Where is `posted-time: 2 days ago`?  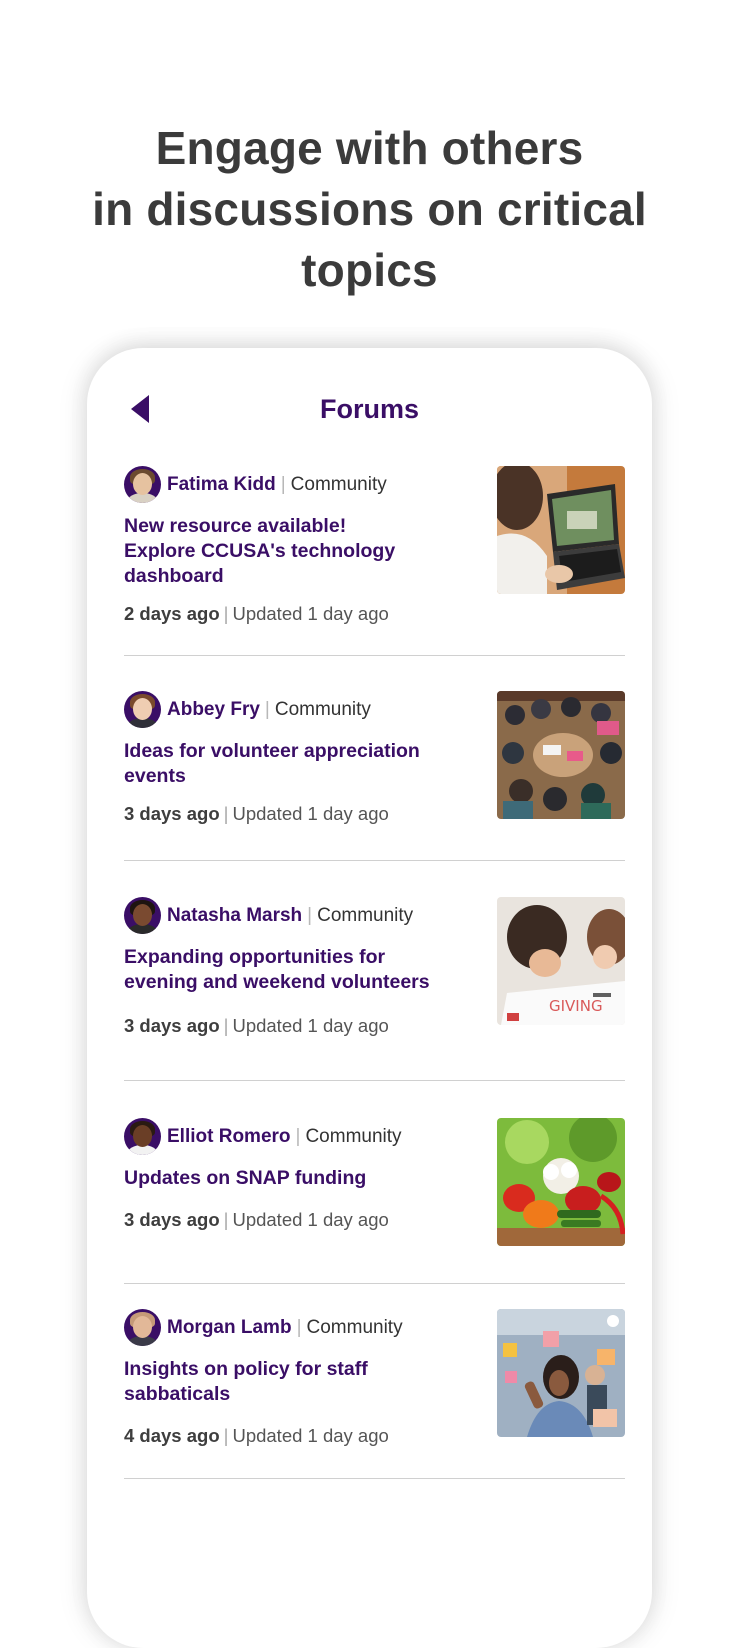 posted-time: 2 days ago is located at coordinates (172, 613).